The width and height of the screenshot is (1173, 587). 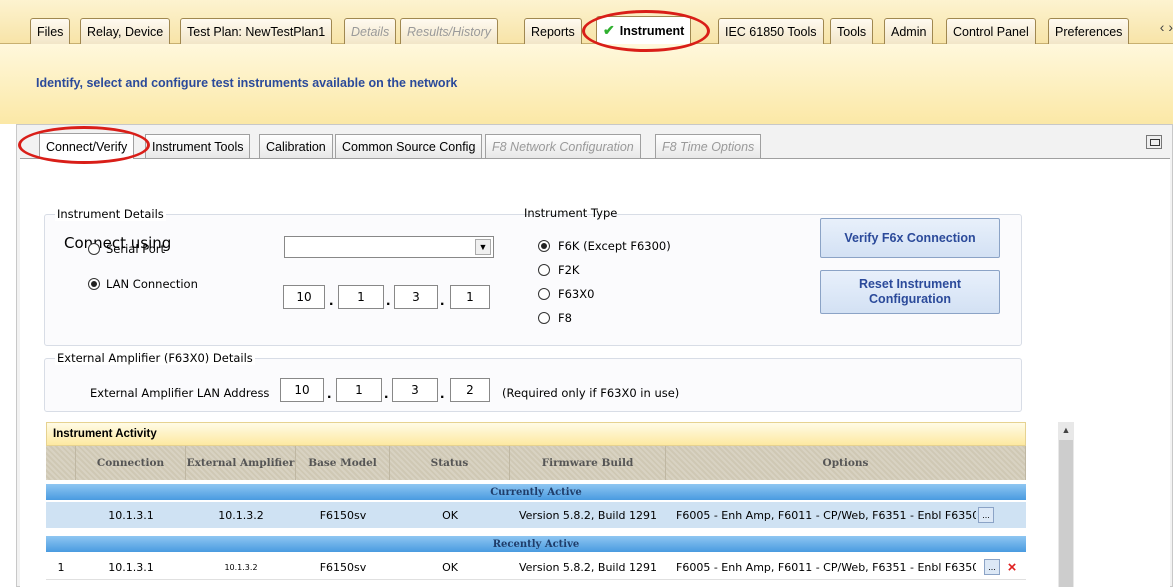 I want to click on tab-instrument: ✔ Instrument, so click(x=644, y=30).